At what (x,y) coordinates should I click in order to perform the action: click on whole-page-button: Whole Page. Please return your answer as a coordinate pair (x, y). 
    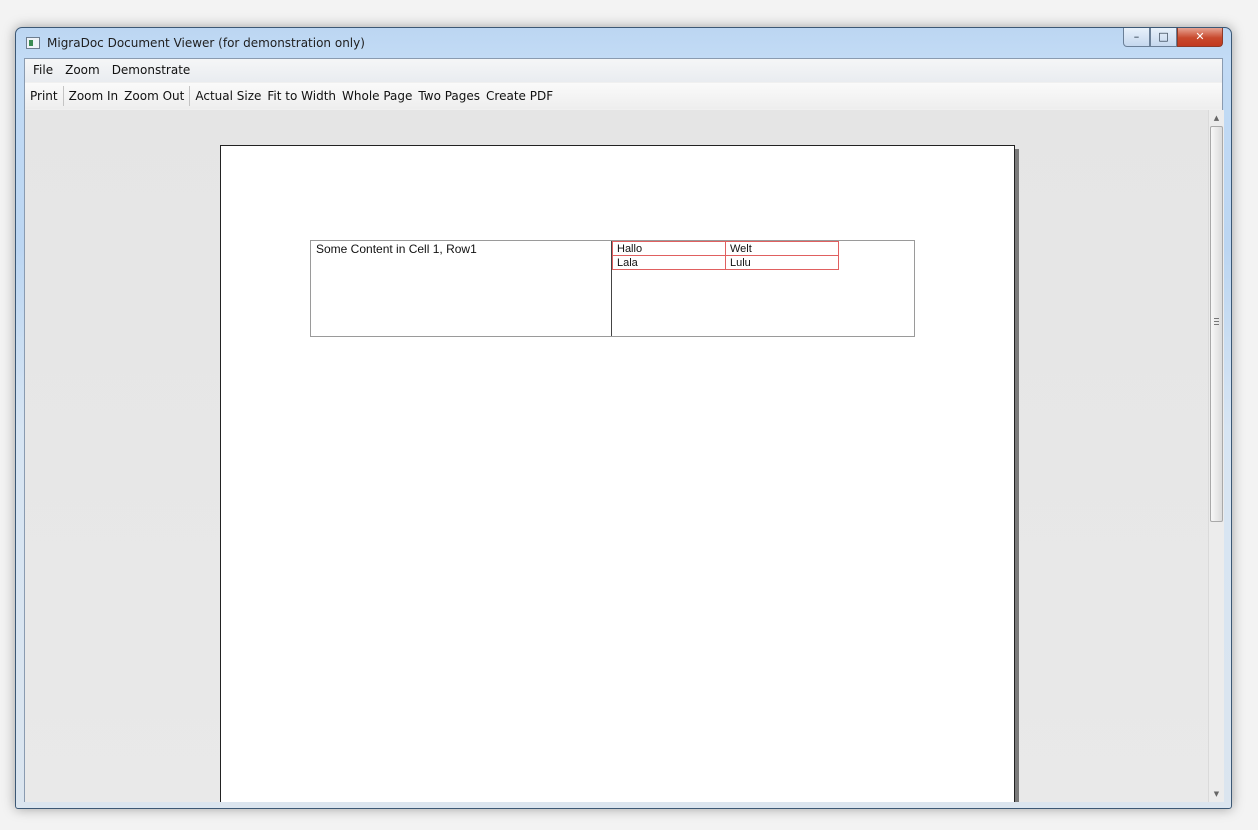
    Looking at the image, I should click on (377, 96).